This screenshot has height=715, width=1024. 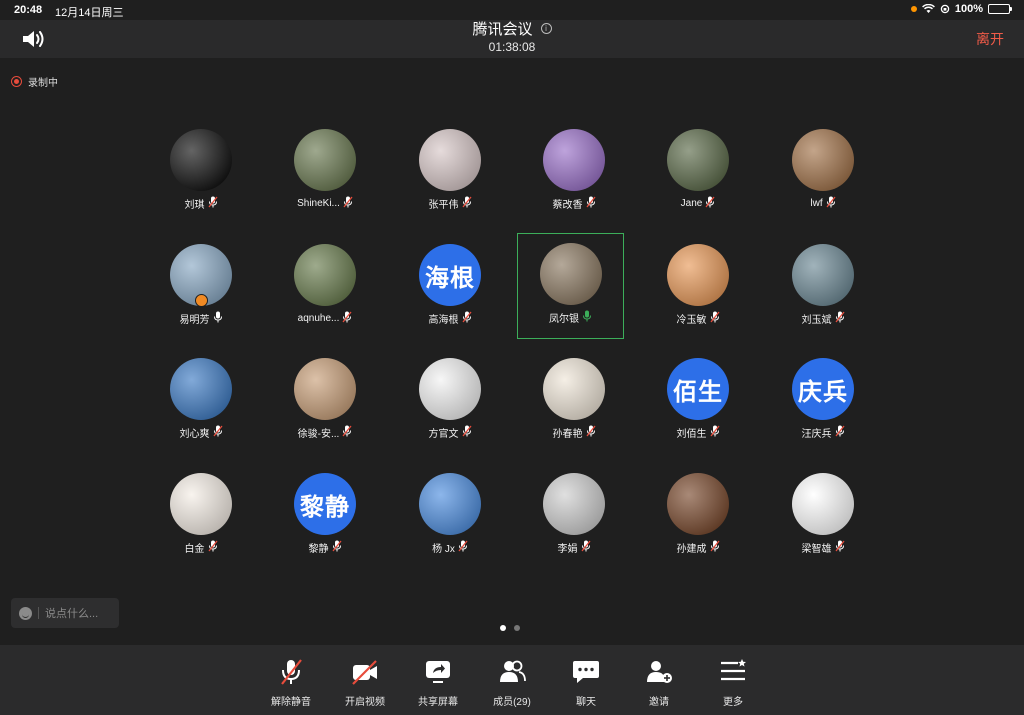 I want to click on participant-tile: 孙春艳, so click(x=574, y=408).